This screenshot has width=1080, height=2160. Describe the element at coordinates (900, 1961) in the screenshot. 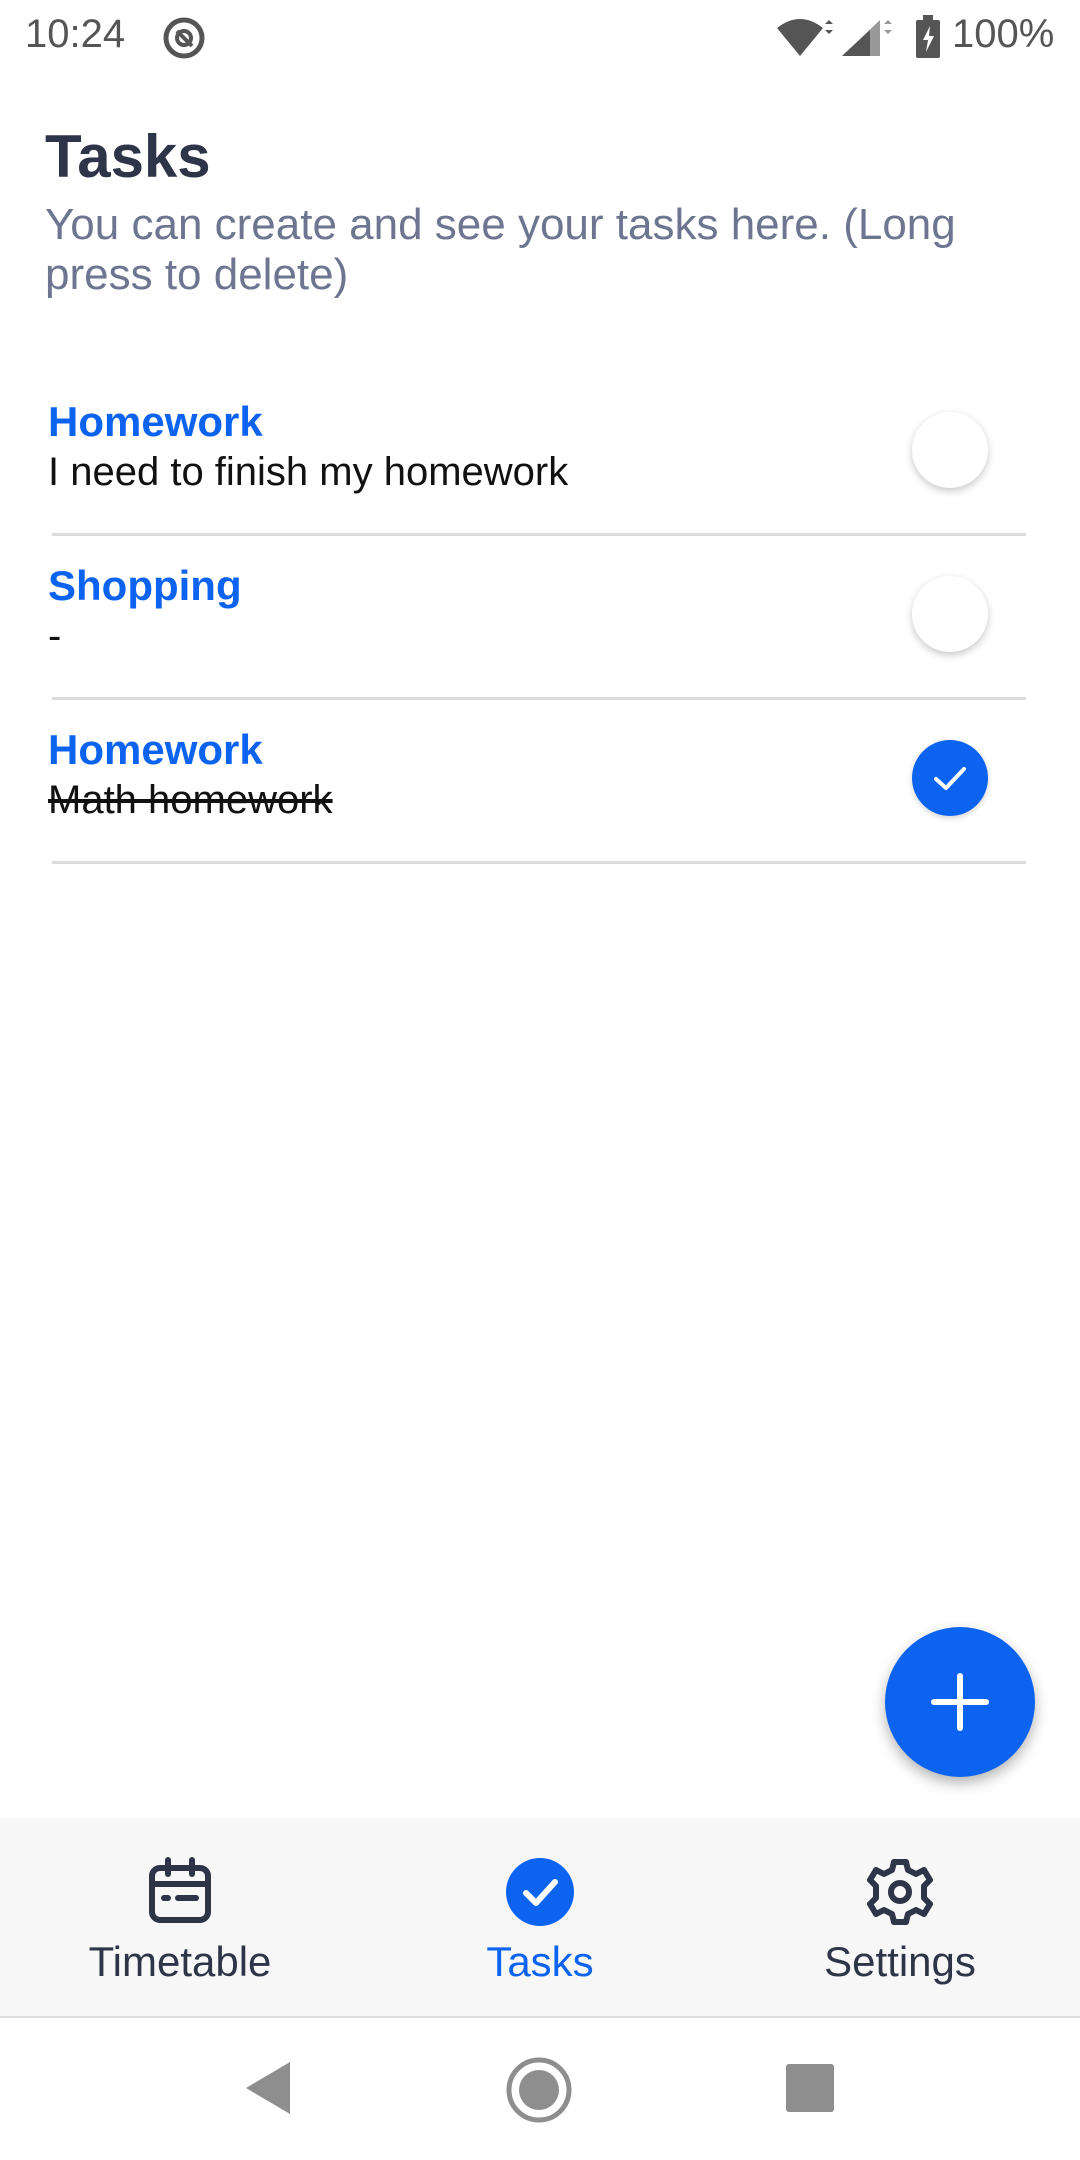

I see `nav-label-settings: Settings` at that location.